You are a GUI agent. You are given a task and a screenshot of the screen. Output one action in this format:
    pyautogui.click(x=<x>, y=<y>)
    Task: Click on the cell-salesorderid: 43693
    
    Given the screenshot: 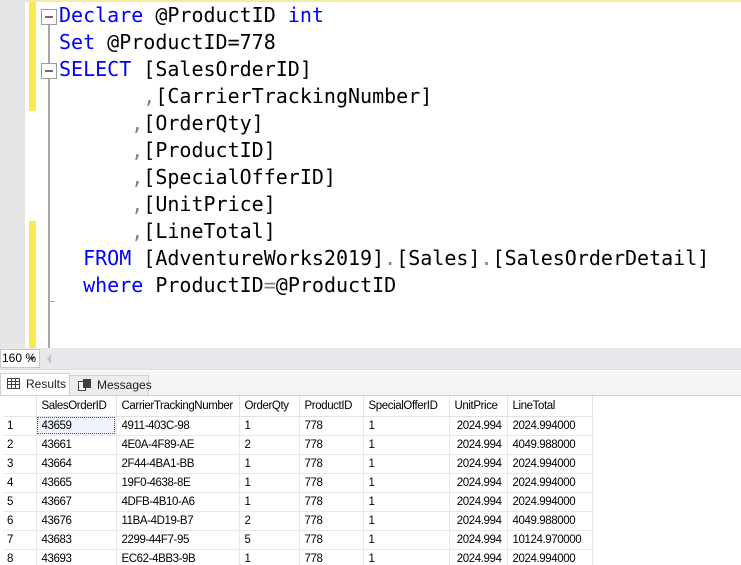 What is the action you would take?
    pyautogui.click(x=76, y=557)
    